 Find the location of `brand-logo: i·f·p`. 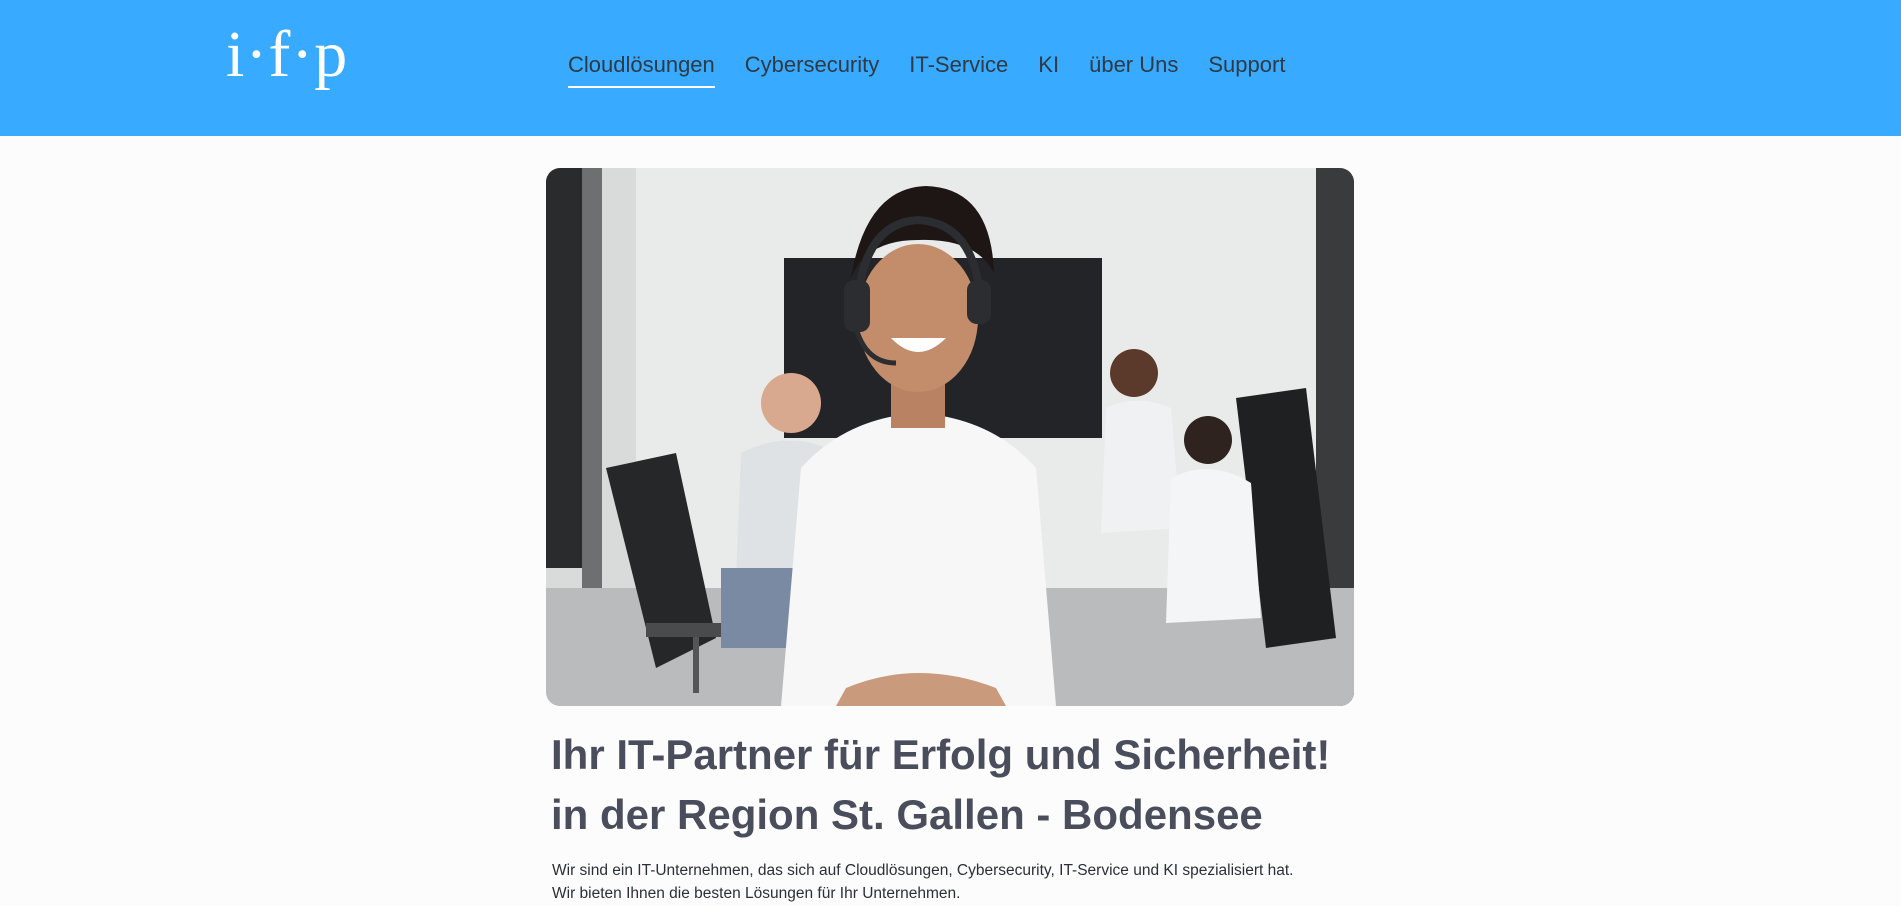

brand-logo: i·f·p is located at coordinates (287, 55).